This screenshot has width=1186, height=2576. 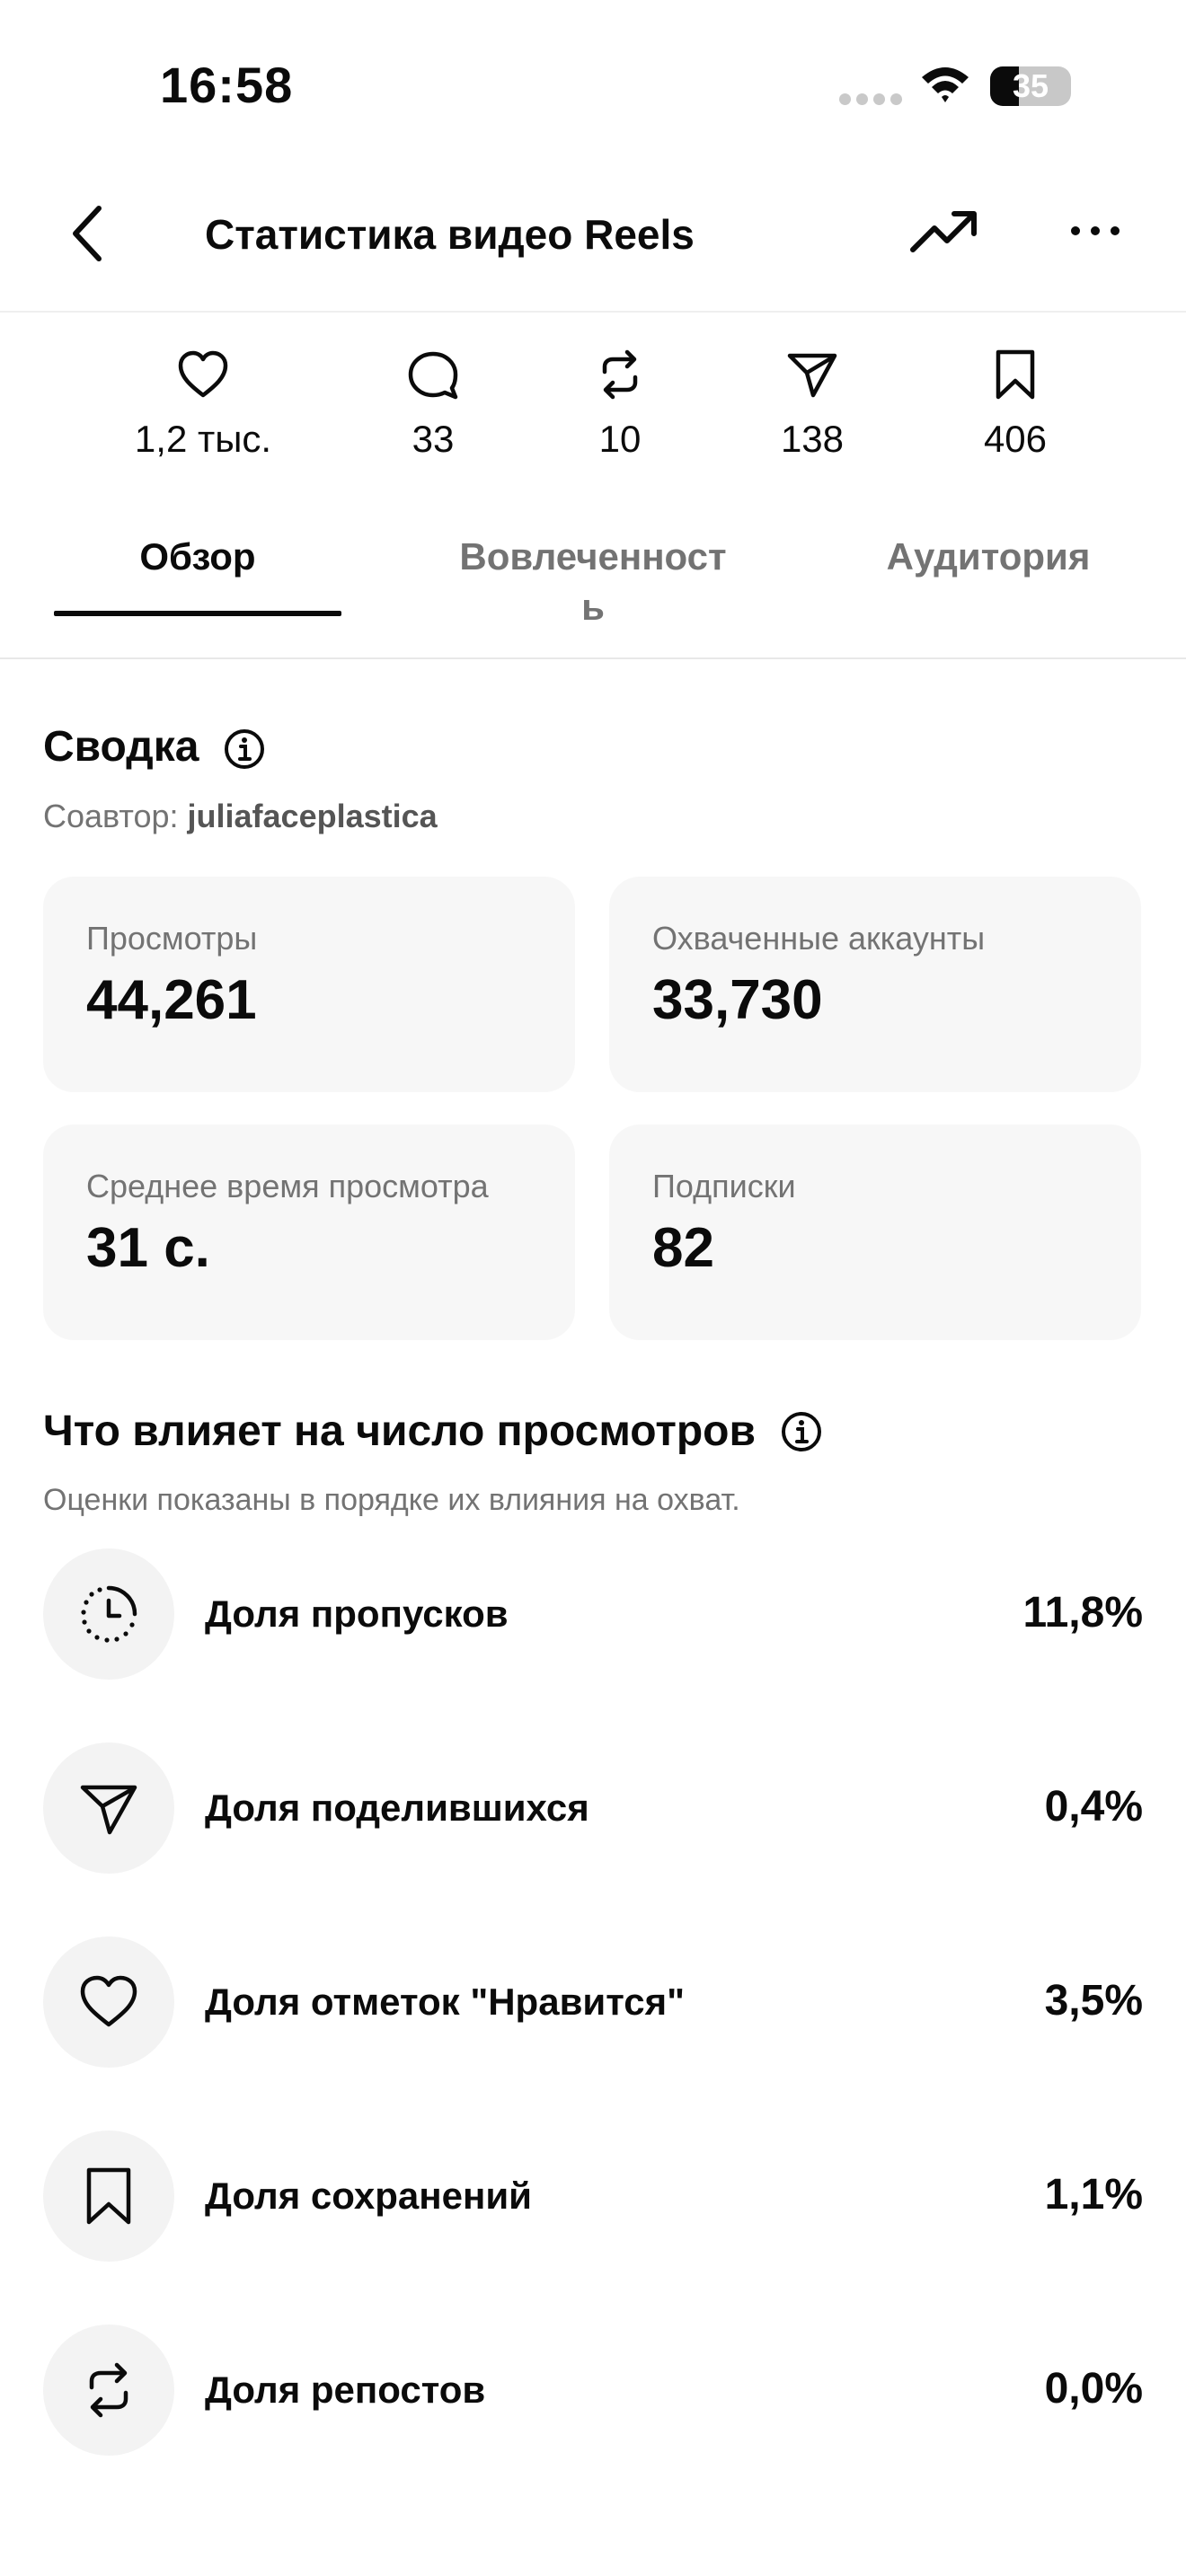 What do you see at coordinates (433, 404) in the screenshot?
I see `comments-count: 33` at bounding box center [433, 404].